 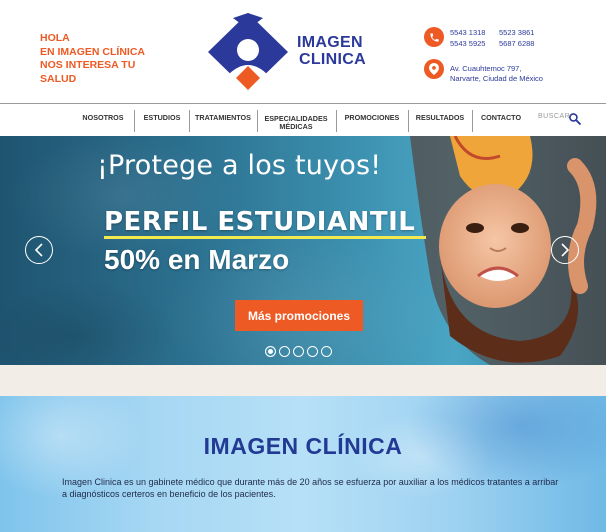 What do you see at coordinates (260, 222) in the screenshot?
I see `hero-title: PERFIL ESTUDIANTIL` at bounding box center [260, 222].